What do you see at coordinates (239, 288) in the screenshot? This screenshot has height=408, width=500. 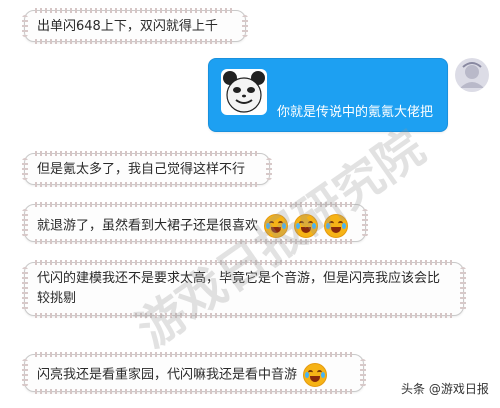 I see `message-text: 代闪的建模我还不是要求太高，毕竟它是个音游，但是闪亮我应该会比较挑剔` at bounding box center [239, 288].